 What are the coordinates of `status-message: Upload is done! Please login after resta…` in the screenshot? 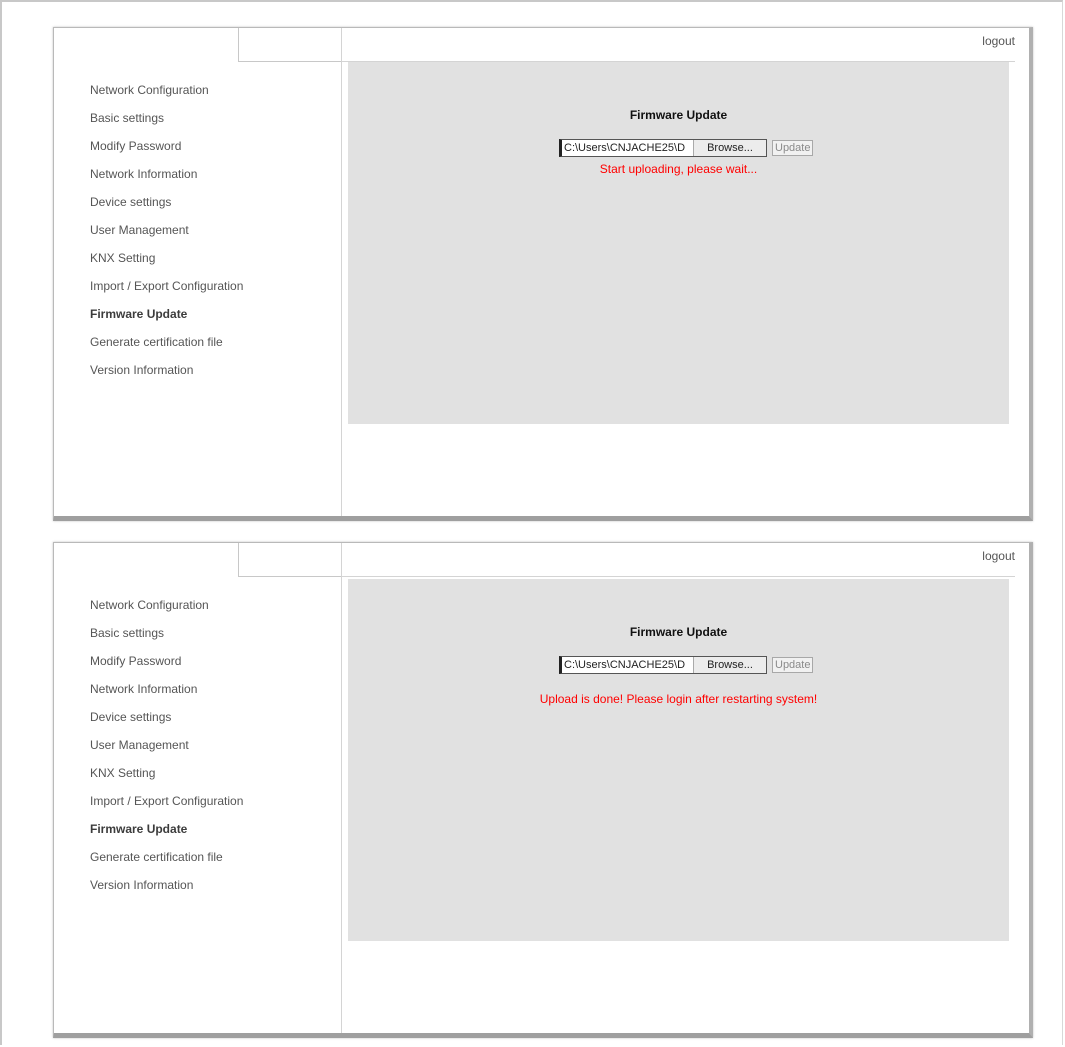 It's located at (678, 699).